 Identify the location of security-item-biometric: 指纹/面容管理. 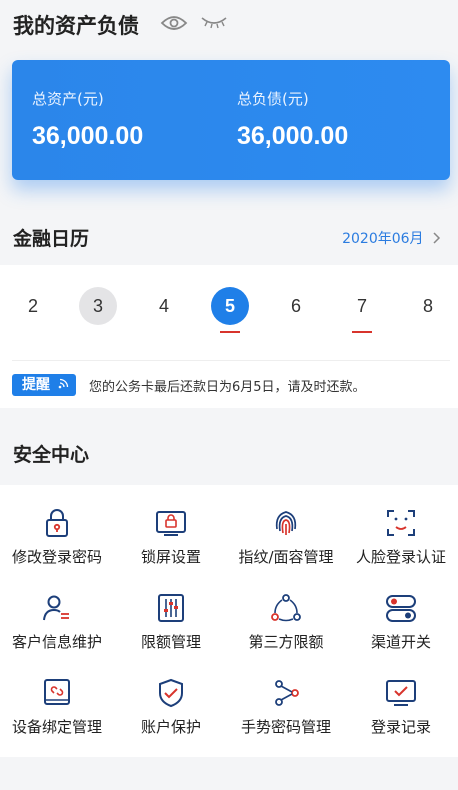
(286, 525).